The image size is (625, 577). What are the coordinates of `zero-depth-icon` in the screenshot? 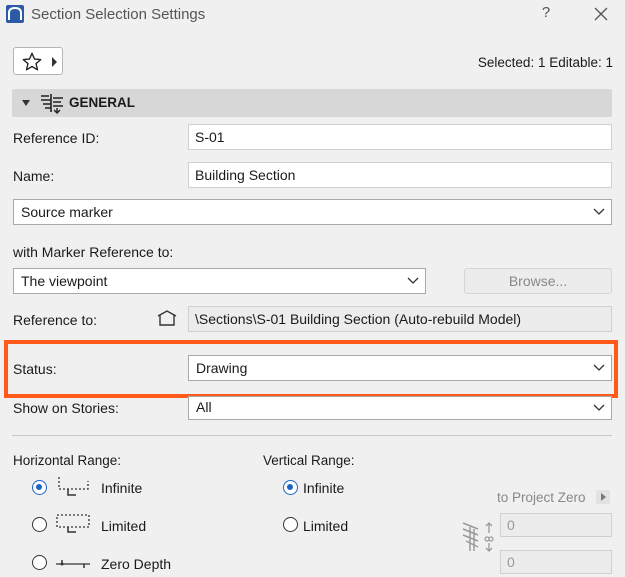 It's located at (74, 564).